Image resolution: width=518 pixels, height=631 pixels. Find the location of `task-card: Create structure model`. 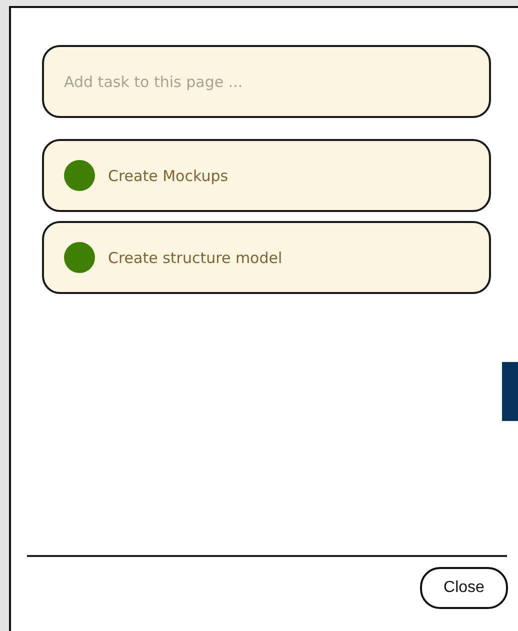

task-card: Create structure model is located at coordinates (266, 257).